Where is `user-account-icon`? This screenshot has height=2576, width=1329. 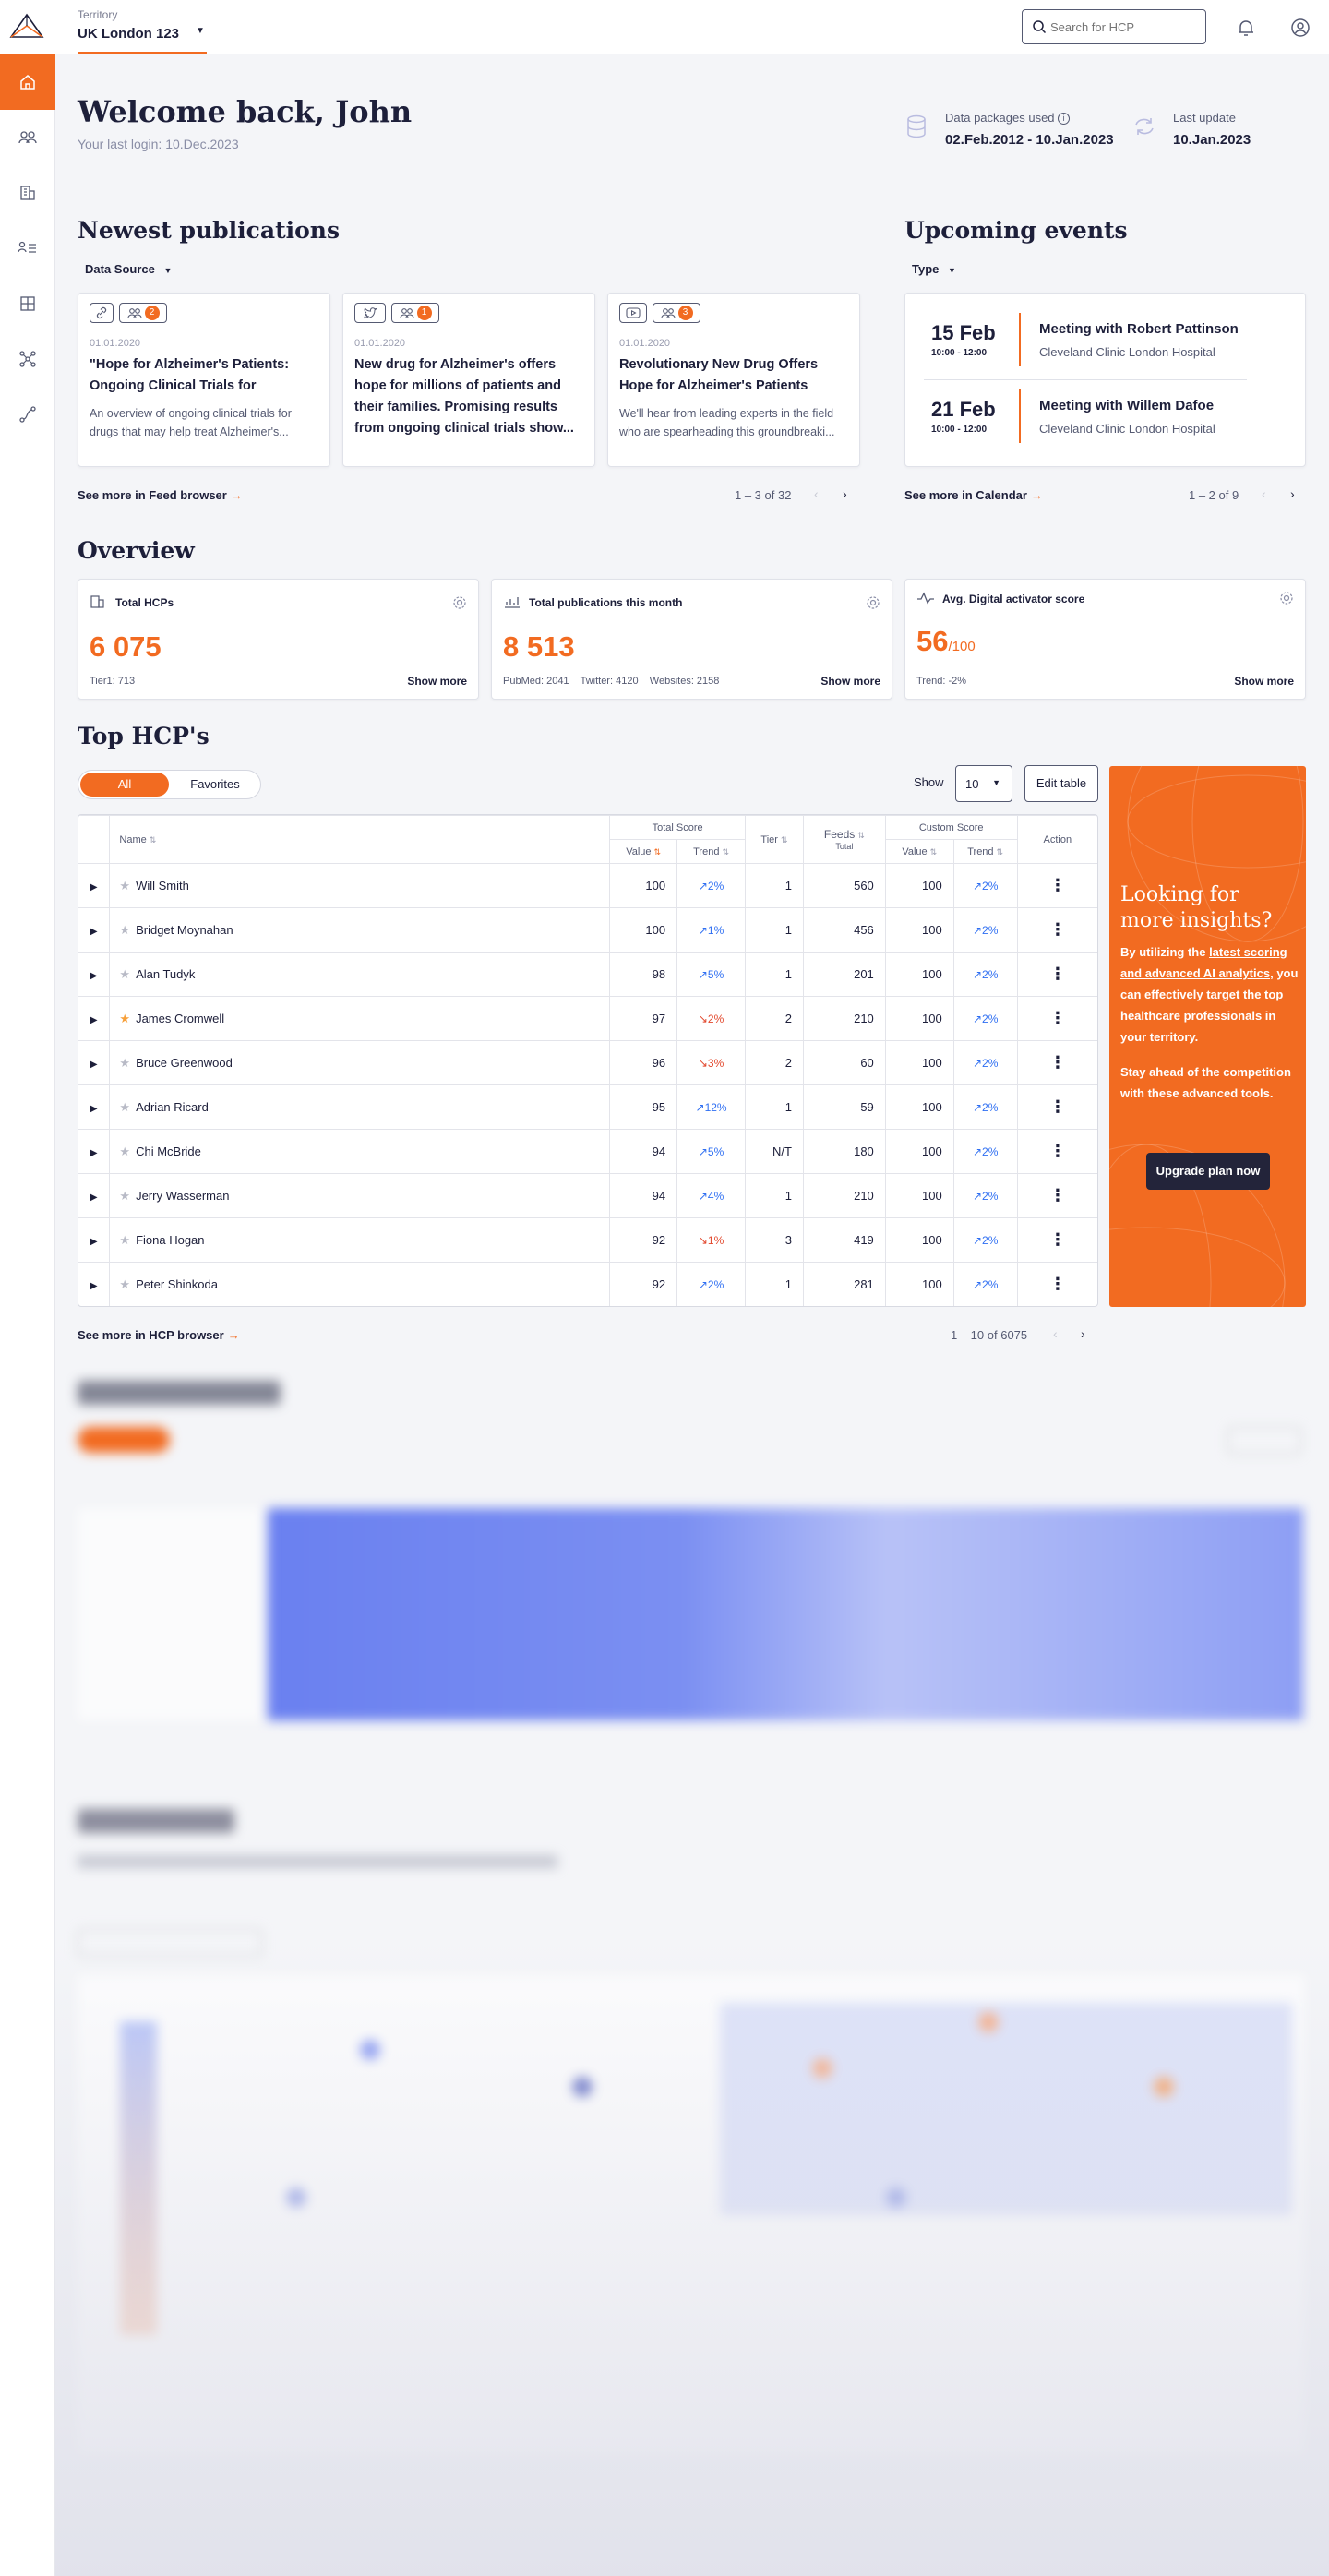 user-account-icon is located at coordinates (1300, 28).